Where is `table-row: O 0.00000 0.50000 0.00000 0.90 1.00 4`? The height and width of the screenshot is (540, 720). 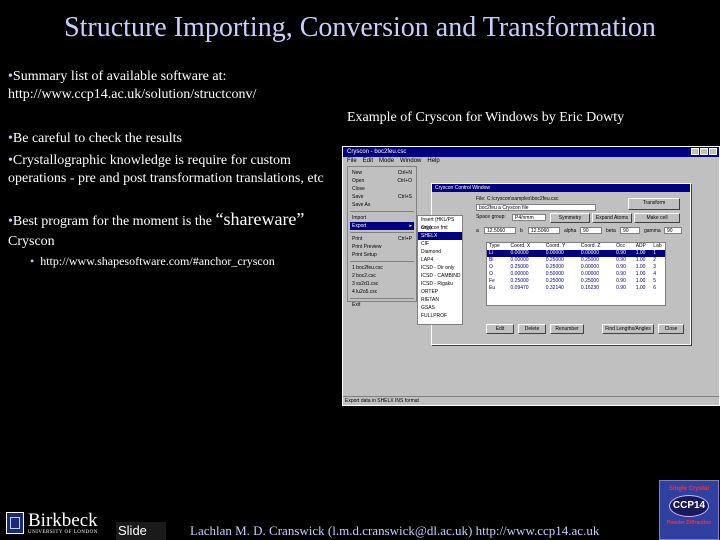 table-row: O 0.00000 0.50000 0.00000 0.90 1.00 4 is located at coordinates (576, 274).